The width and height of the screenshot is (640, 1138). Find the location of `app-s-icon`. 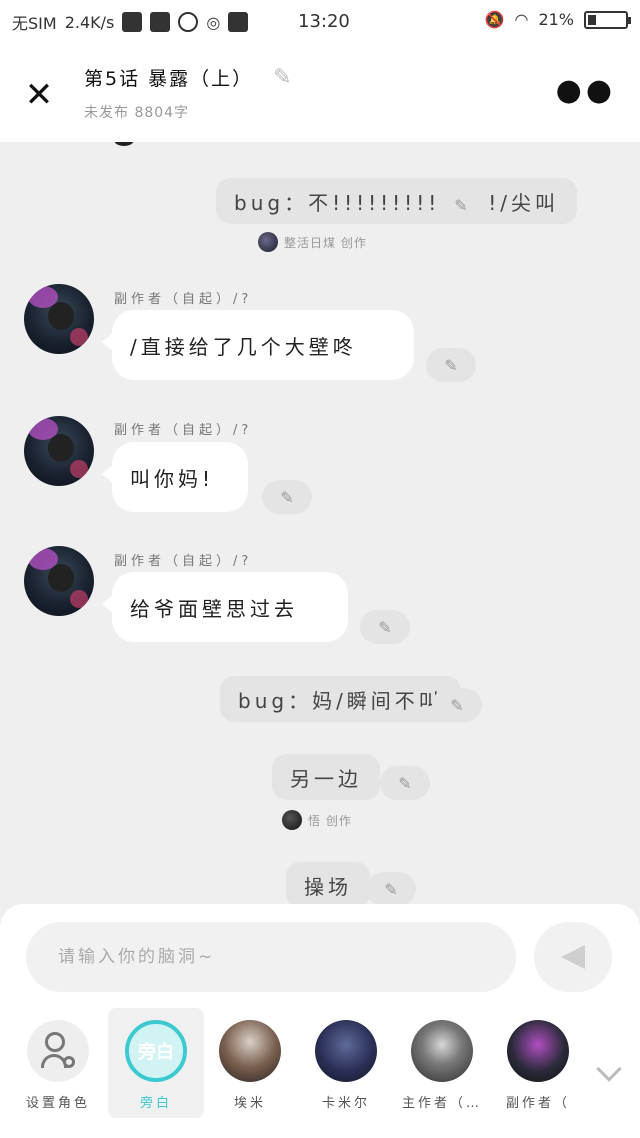

app-s-icon is located at coordinates (238, 22).